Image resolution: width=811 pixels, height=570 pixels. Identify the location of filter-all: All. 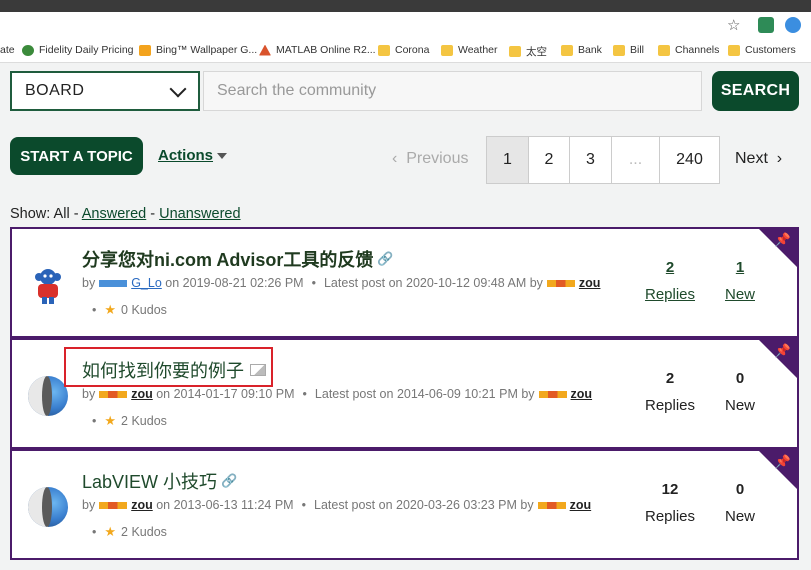
(62, 214).